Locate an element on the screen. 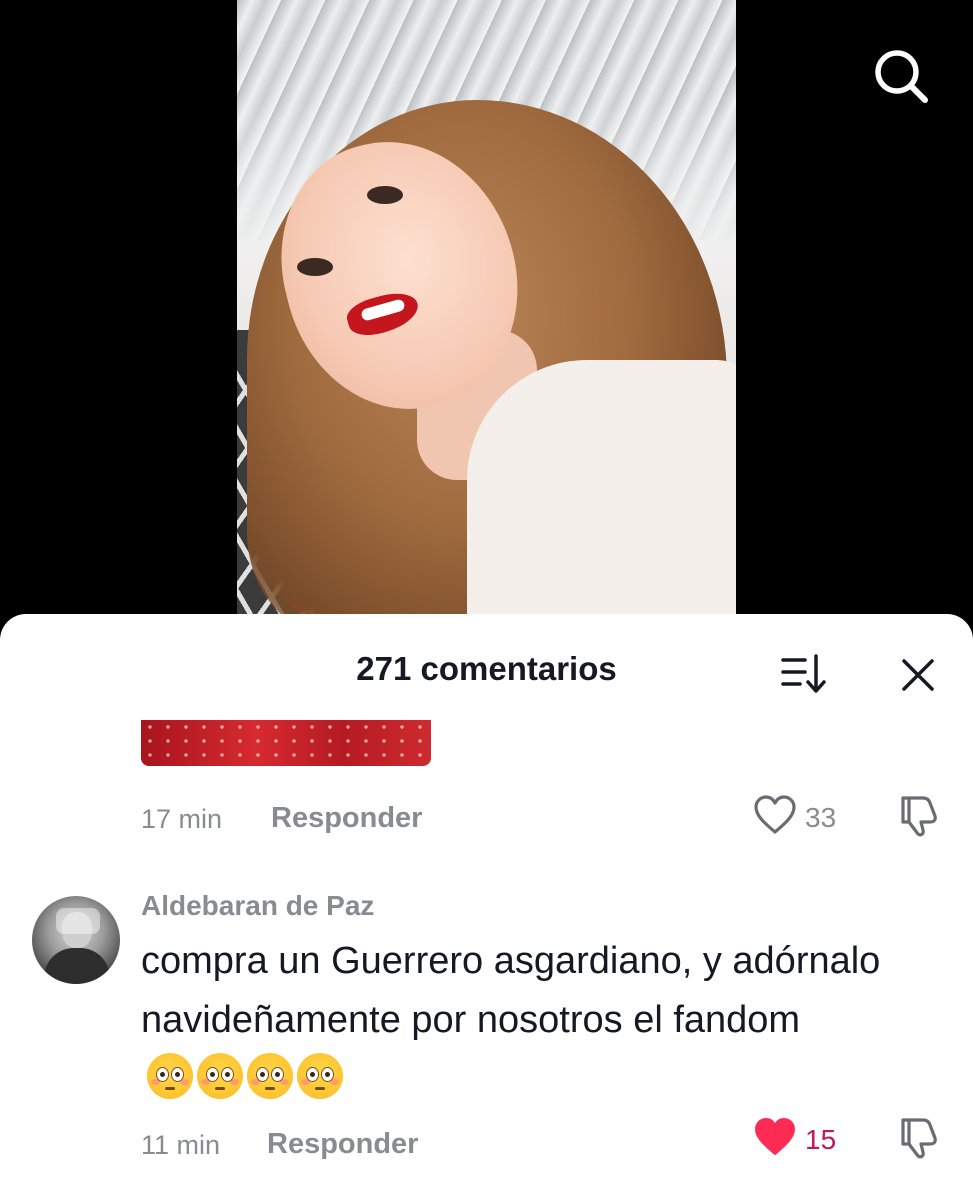  heart-outline-icon is located at coordinates (775, 814).